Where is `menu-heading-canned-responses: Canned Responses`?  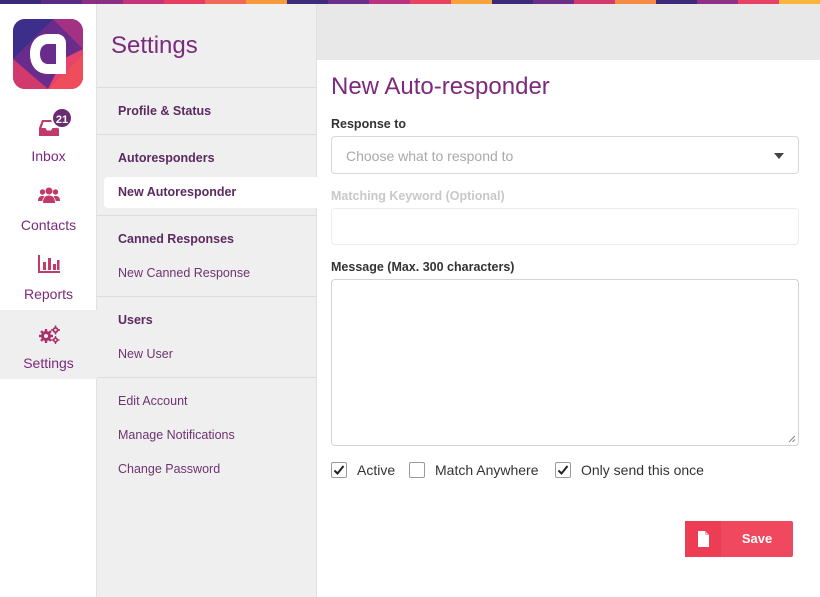 menu-heading-canned-responses: Canned Responses is located at coordinates (176, 239).